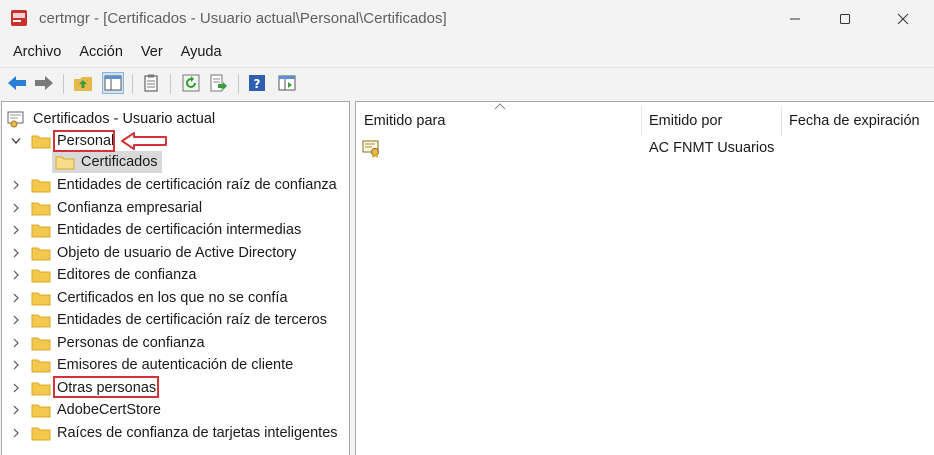 The width and height of the screenshot is (934, 455). I want to click on tree-item: Personas de confianza, so click(174, 343).